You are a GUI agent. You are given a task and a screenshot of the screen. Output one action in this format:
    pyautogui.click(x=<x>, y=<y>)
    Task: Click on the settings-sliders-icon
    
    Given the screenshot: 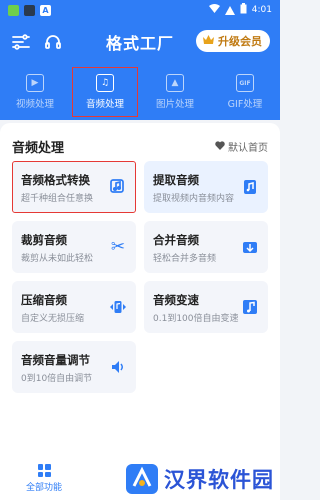 What is the action you would take?
    pyautogui.click(x=21, y=42)
    